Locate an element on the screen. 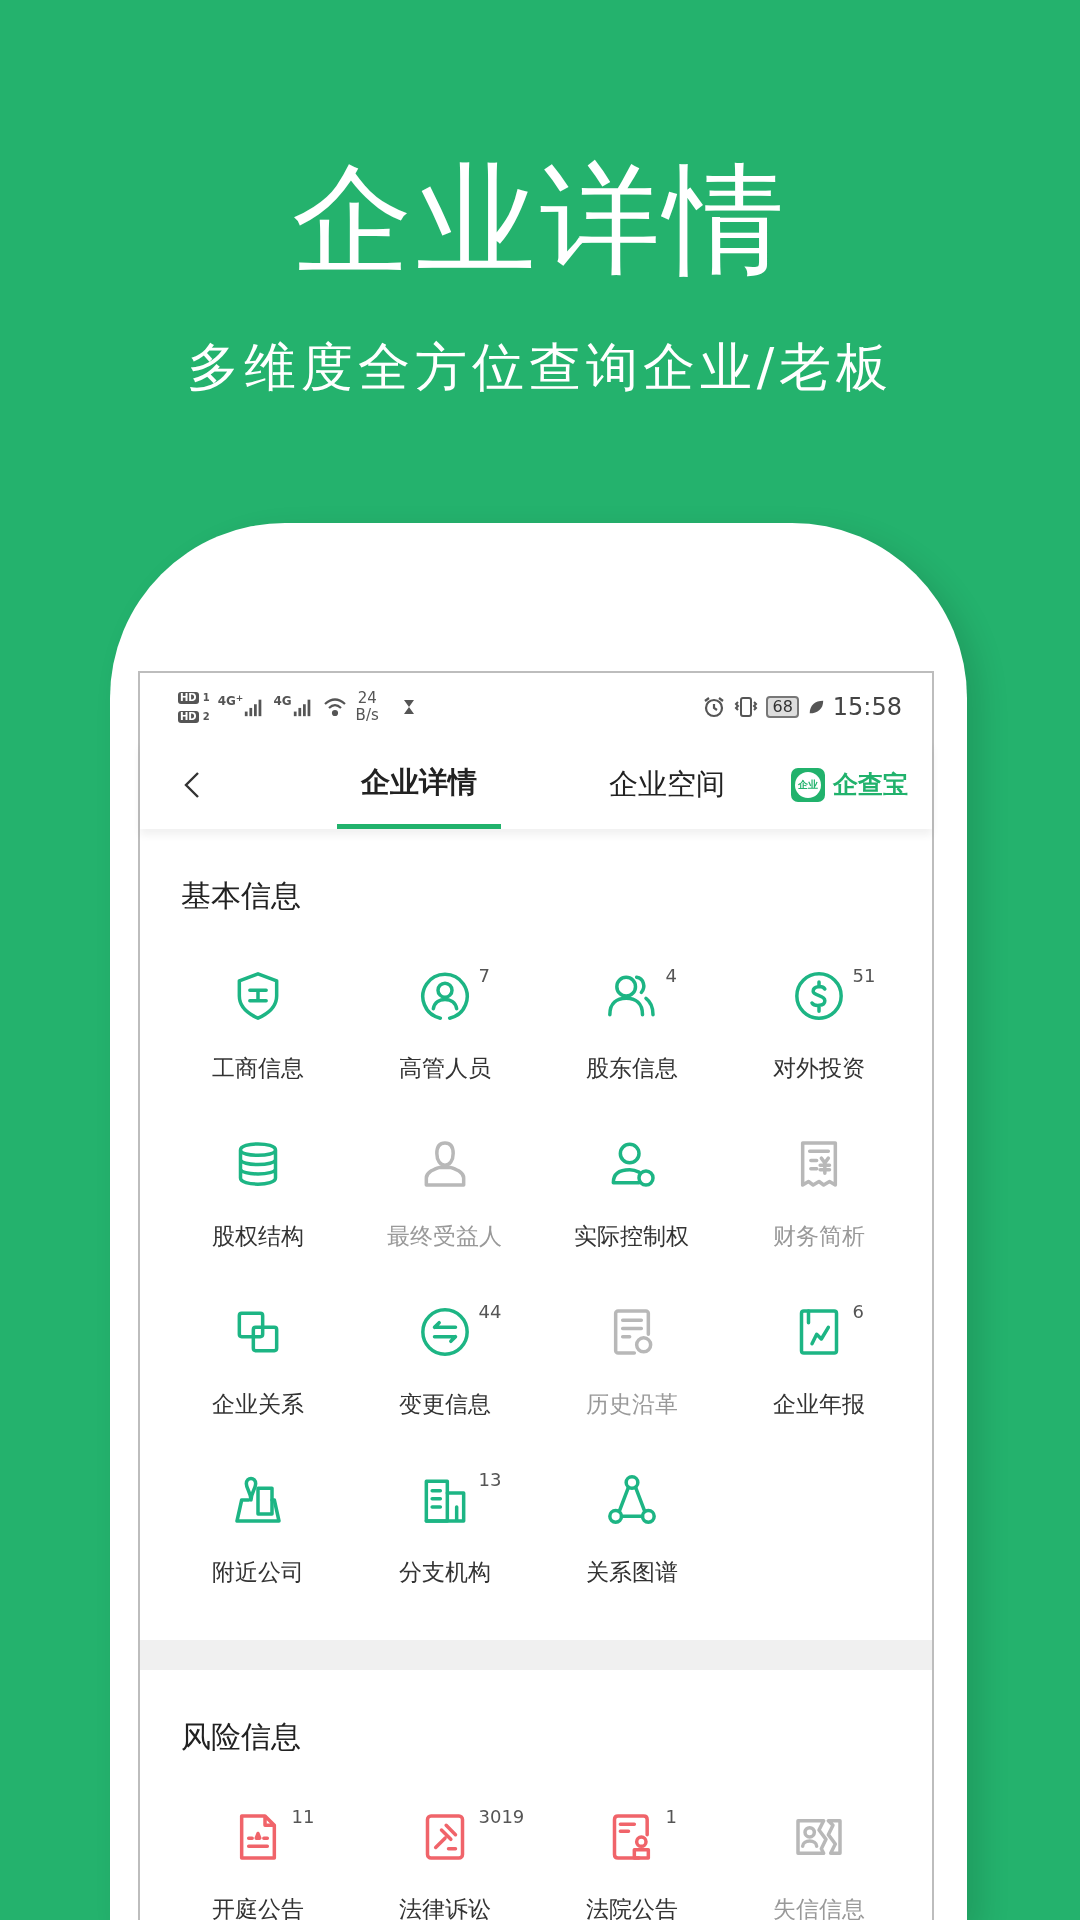  grid-item: 工商信息 is located at coordinates (257, 1052).